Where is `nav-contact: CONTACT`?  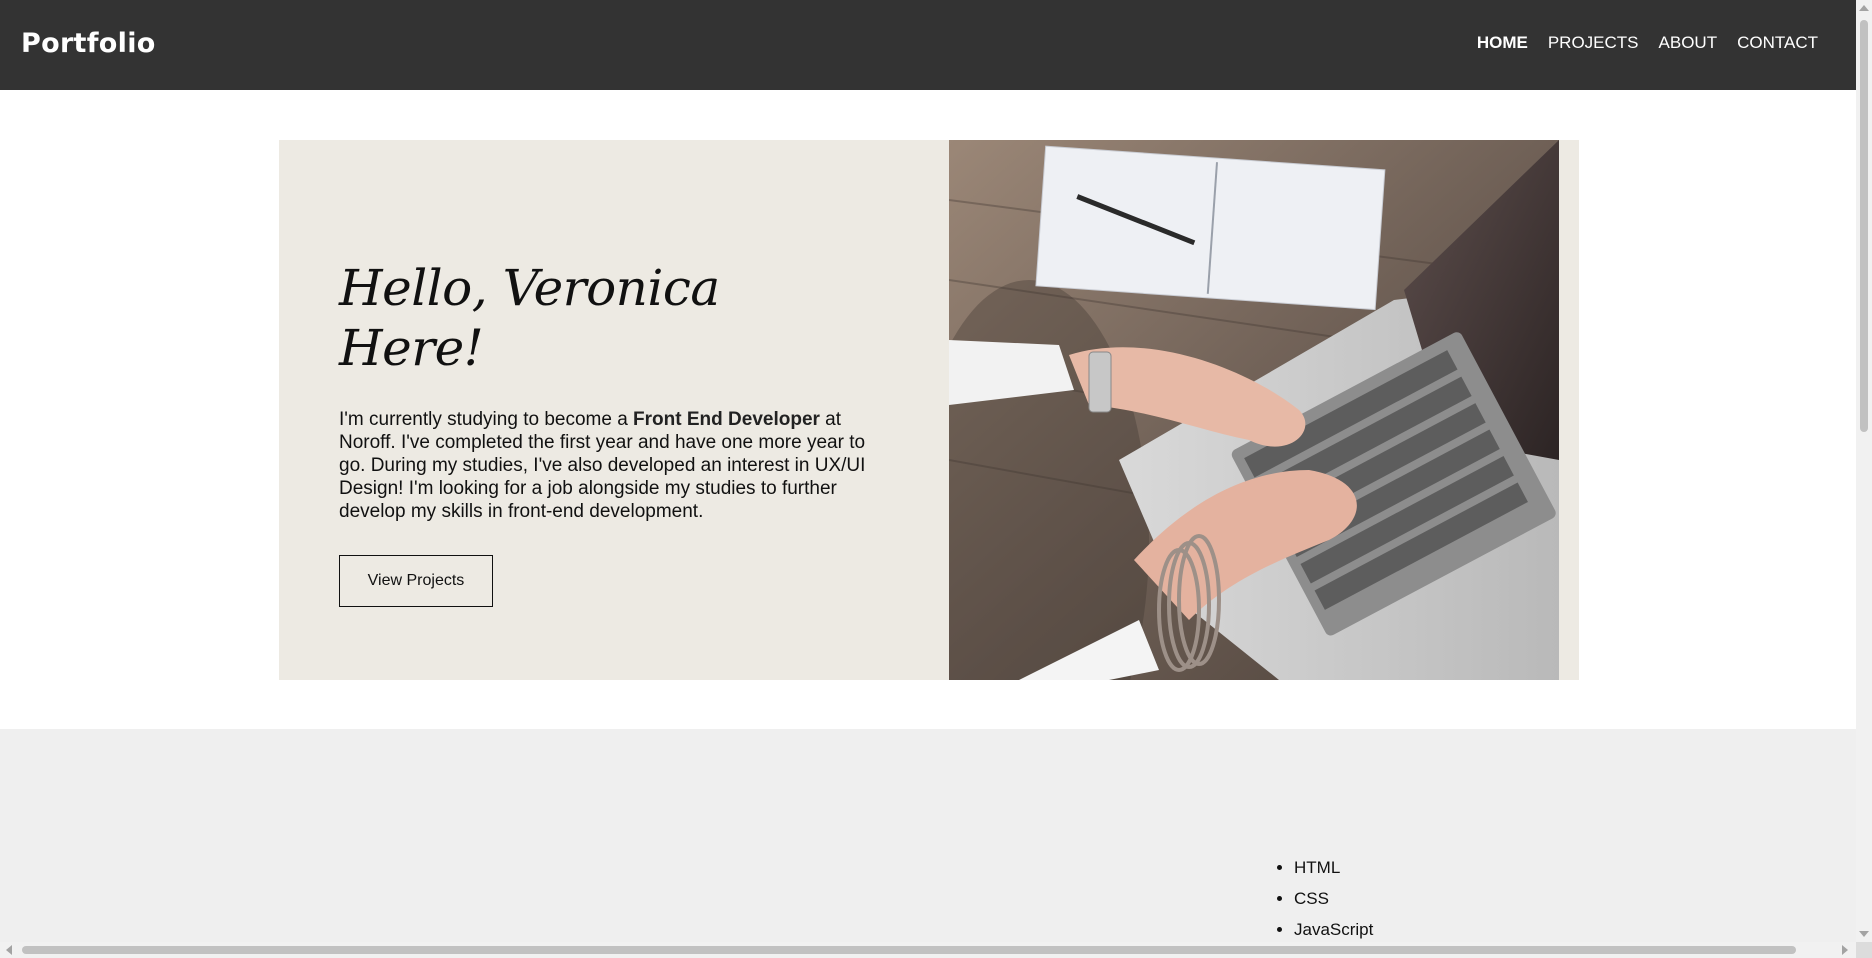 nav-contact: CONTACT is located at coordinates (1777, 43).